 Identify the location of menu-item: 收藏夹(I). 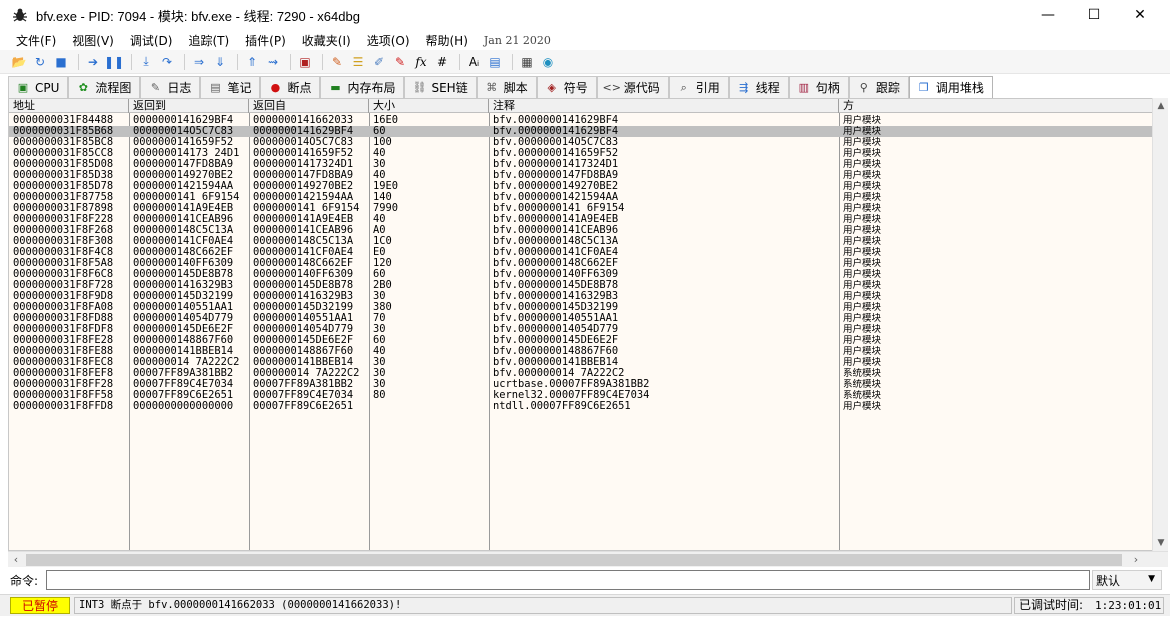
(326, 40).